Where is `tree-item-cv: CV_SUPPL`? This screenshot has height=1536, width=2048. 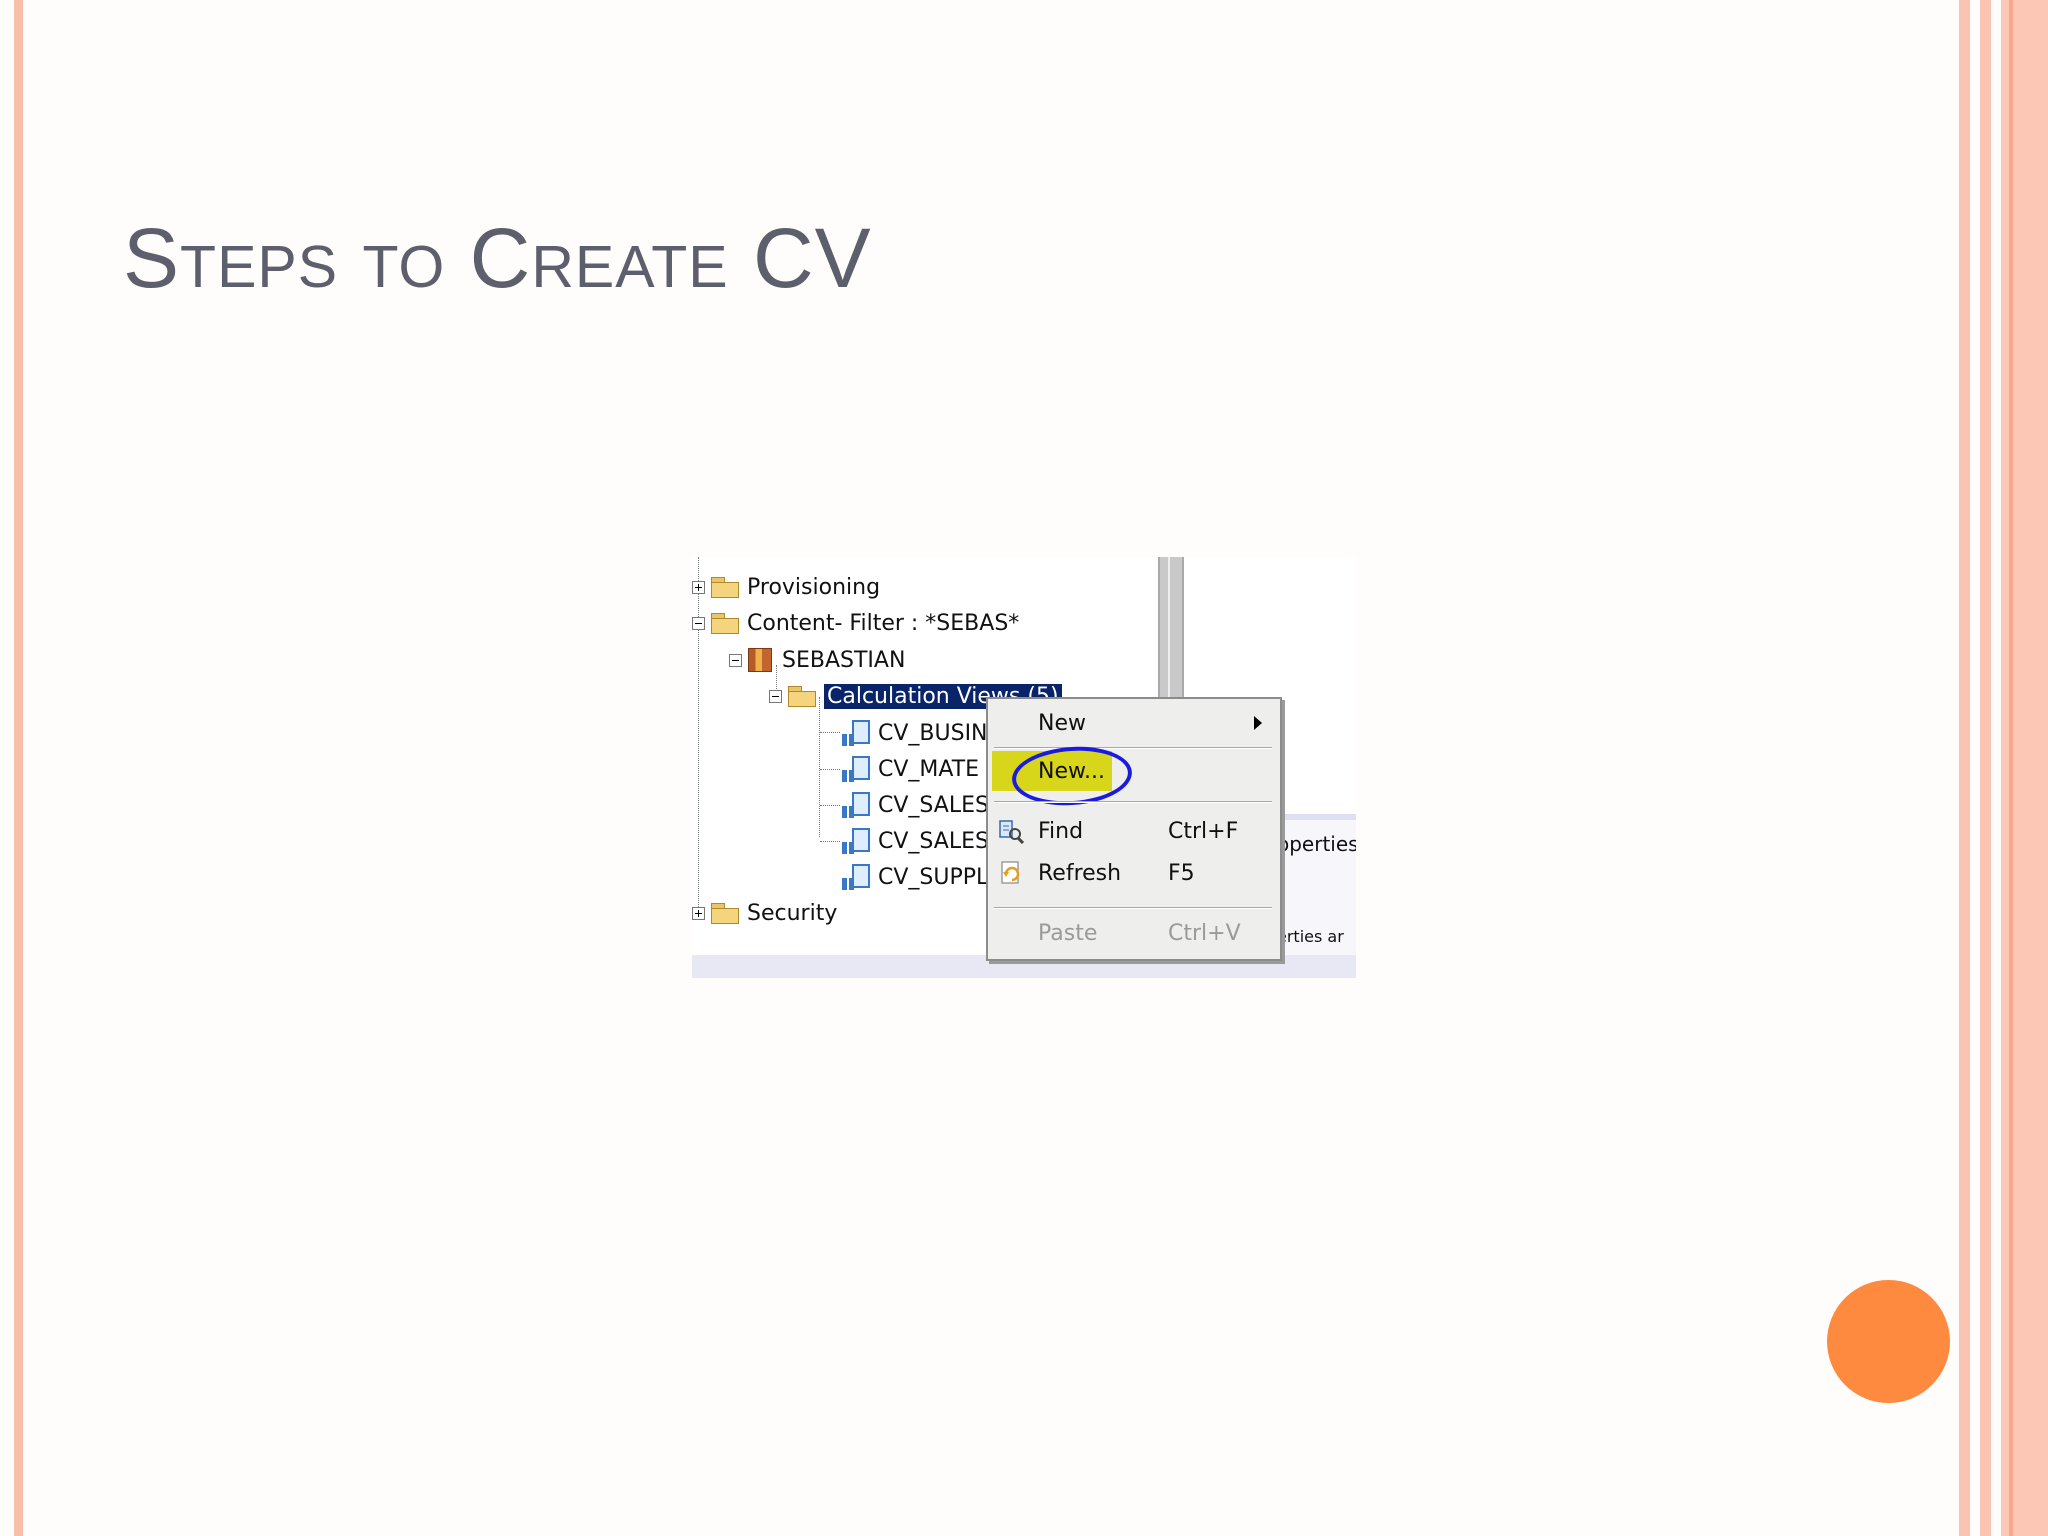 tree-item-cv: CV_SUPPL is located at coordinates (915, 877).